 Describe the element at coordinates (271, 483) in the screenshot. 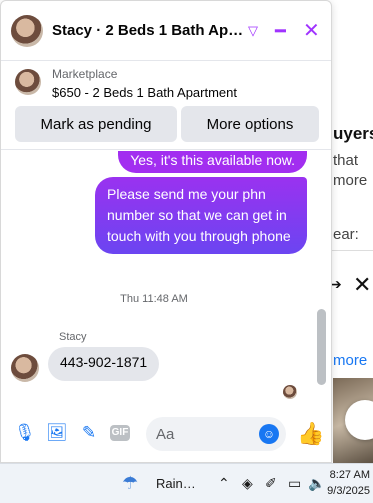

I see `pen-icon: ✐` at that location.